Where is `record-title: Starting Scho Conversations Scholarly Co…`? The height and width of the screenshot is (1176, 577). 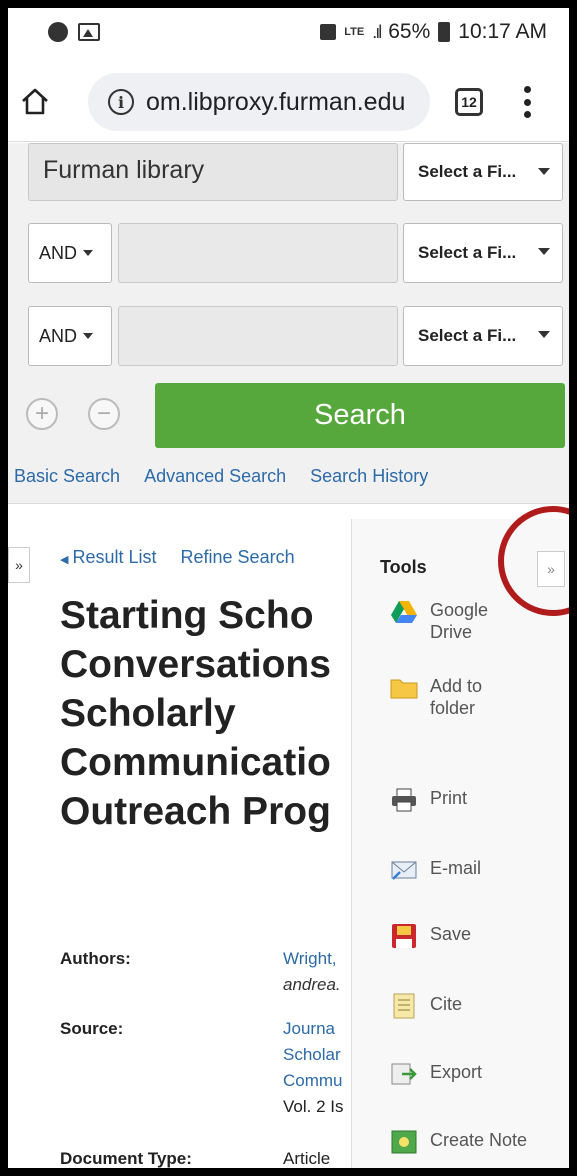 record-title: Starting Scho Conversations Scholarly Co… is located at coordinates (205, 713).